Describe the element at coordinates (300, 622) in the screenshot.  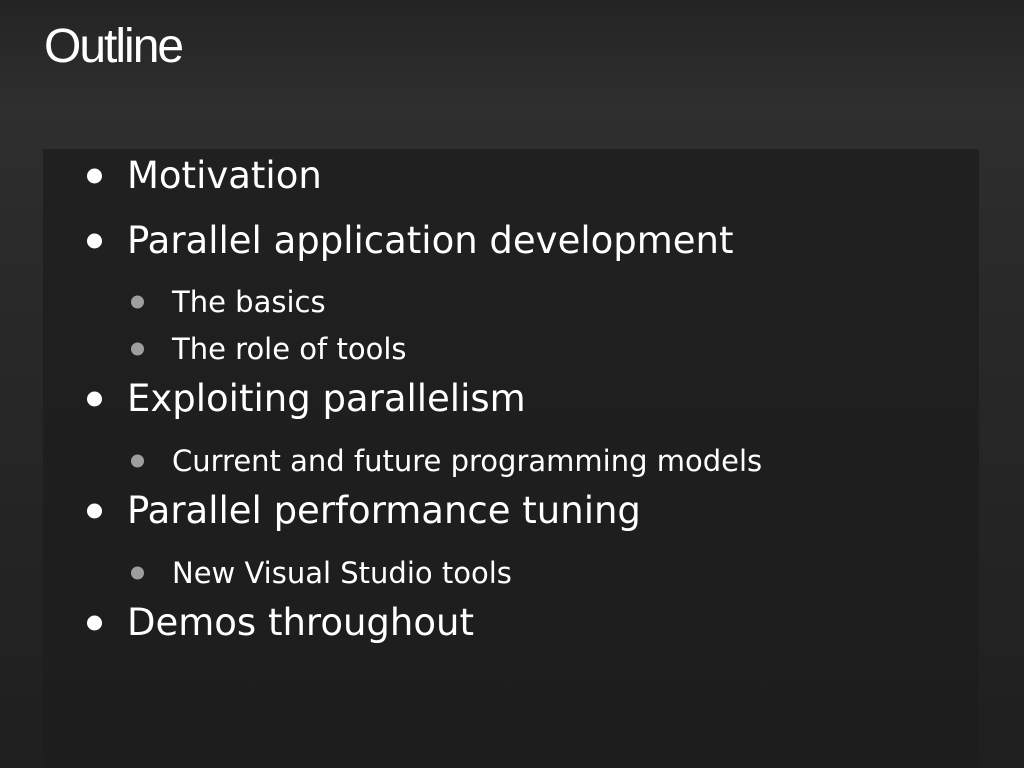
I see `bullet-text: Demos throughout` at that location.